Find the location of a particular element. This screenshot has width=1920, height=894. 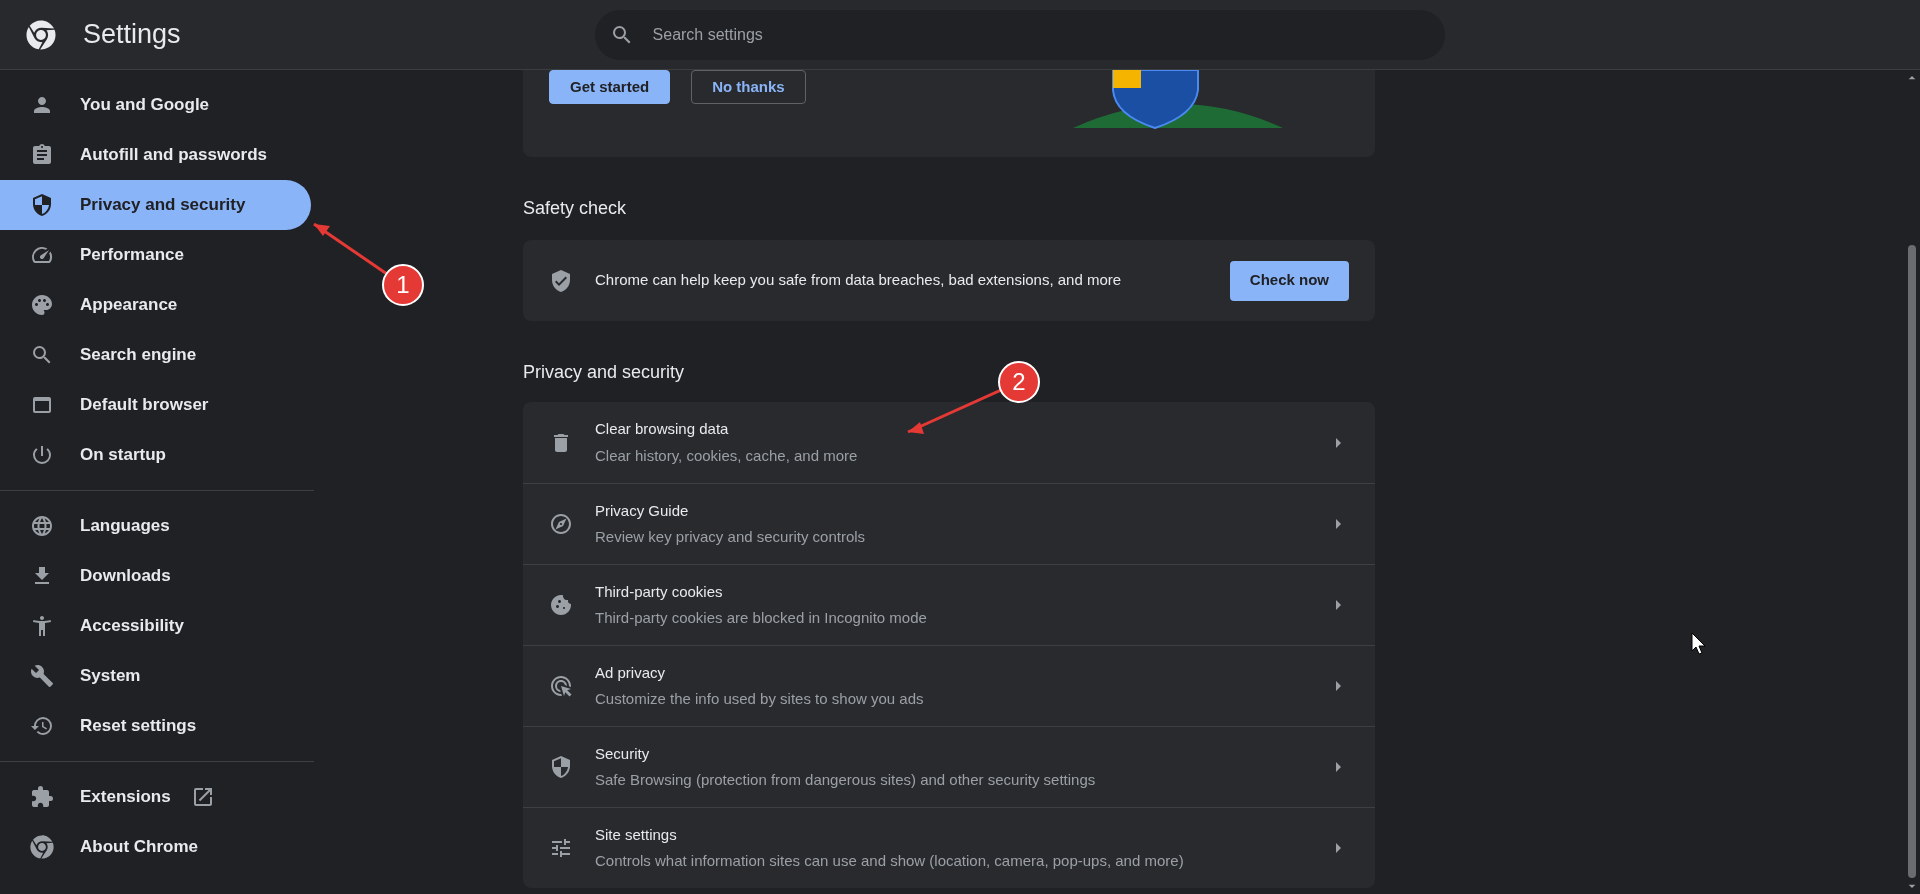

clipboard-icon is located at coordinates (42, 155).